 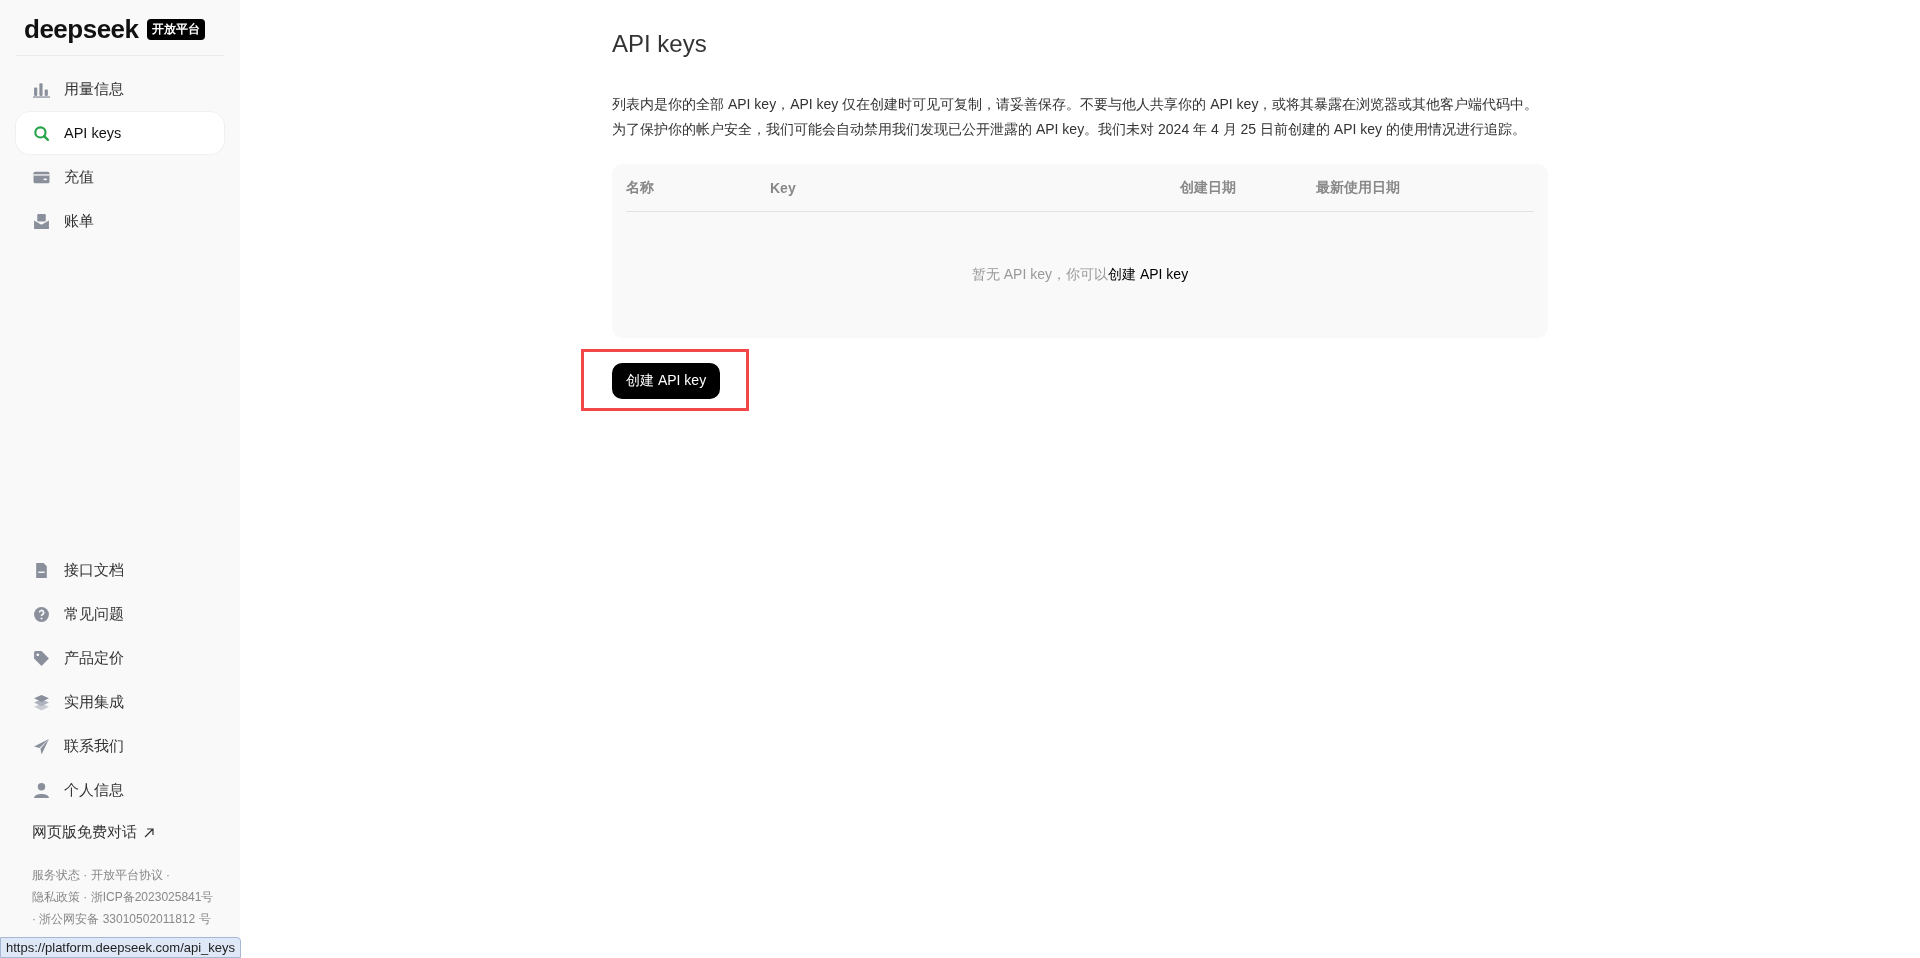 I want to click on layers-icon, so click(x=41, y=702).